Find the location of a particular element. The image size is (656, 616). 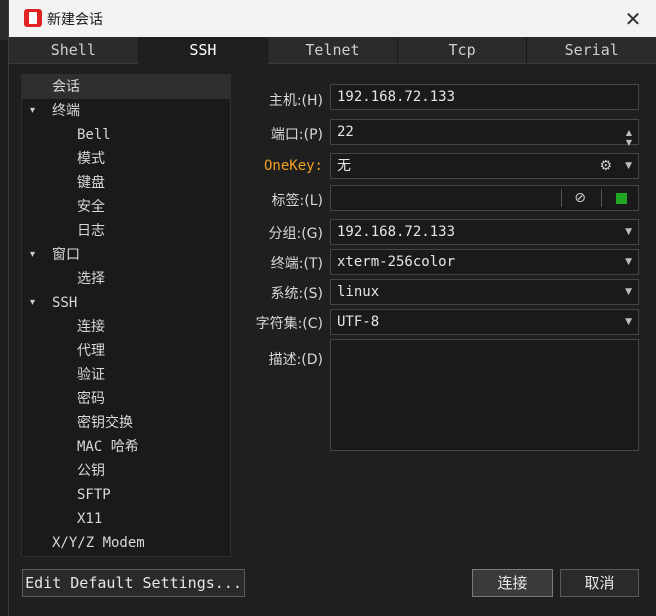

tree-item-terminal: ▾ 终端 is located at coordinates (126, 111).